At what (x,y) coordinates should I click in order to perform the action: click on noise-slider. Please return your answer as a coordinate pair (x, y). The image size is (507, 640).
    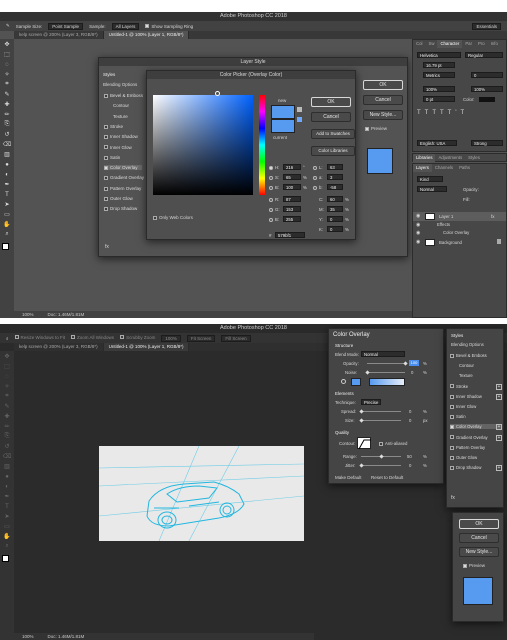
    Looking at the image, I should click on (386, 372).